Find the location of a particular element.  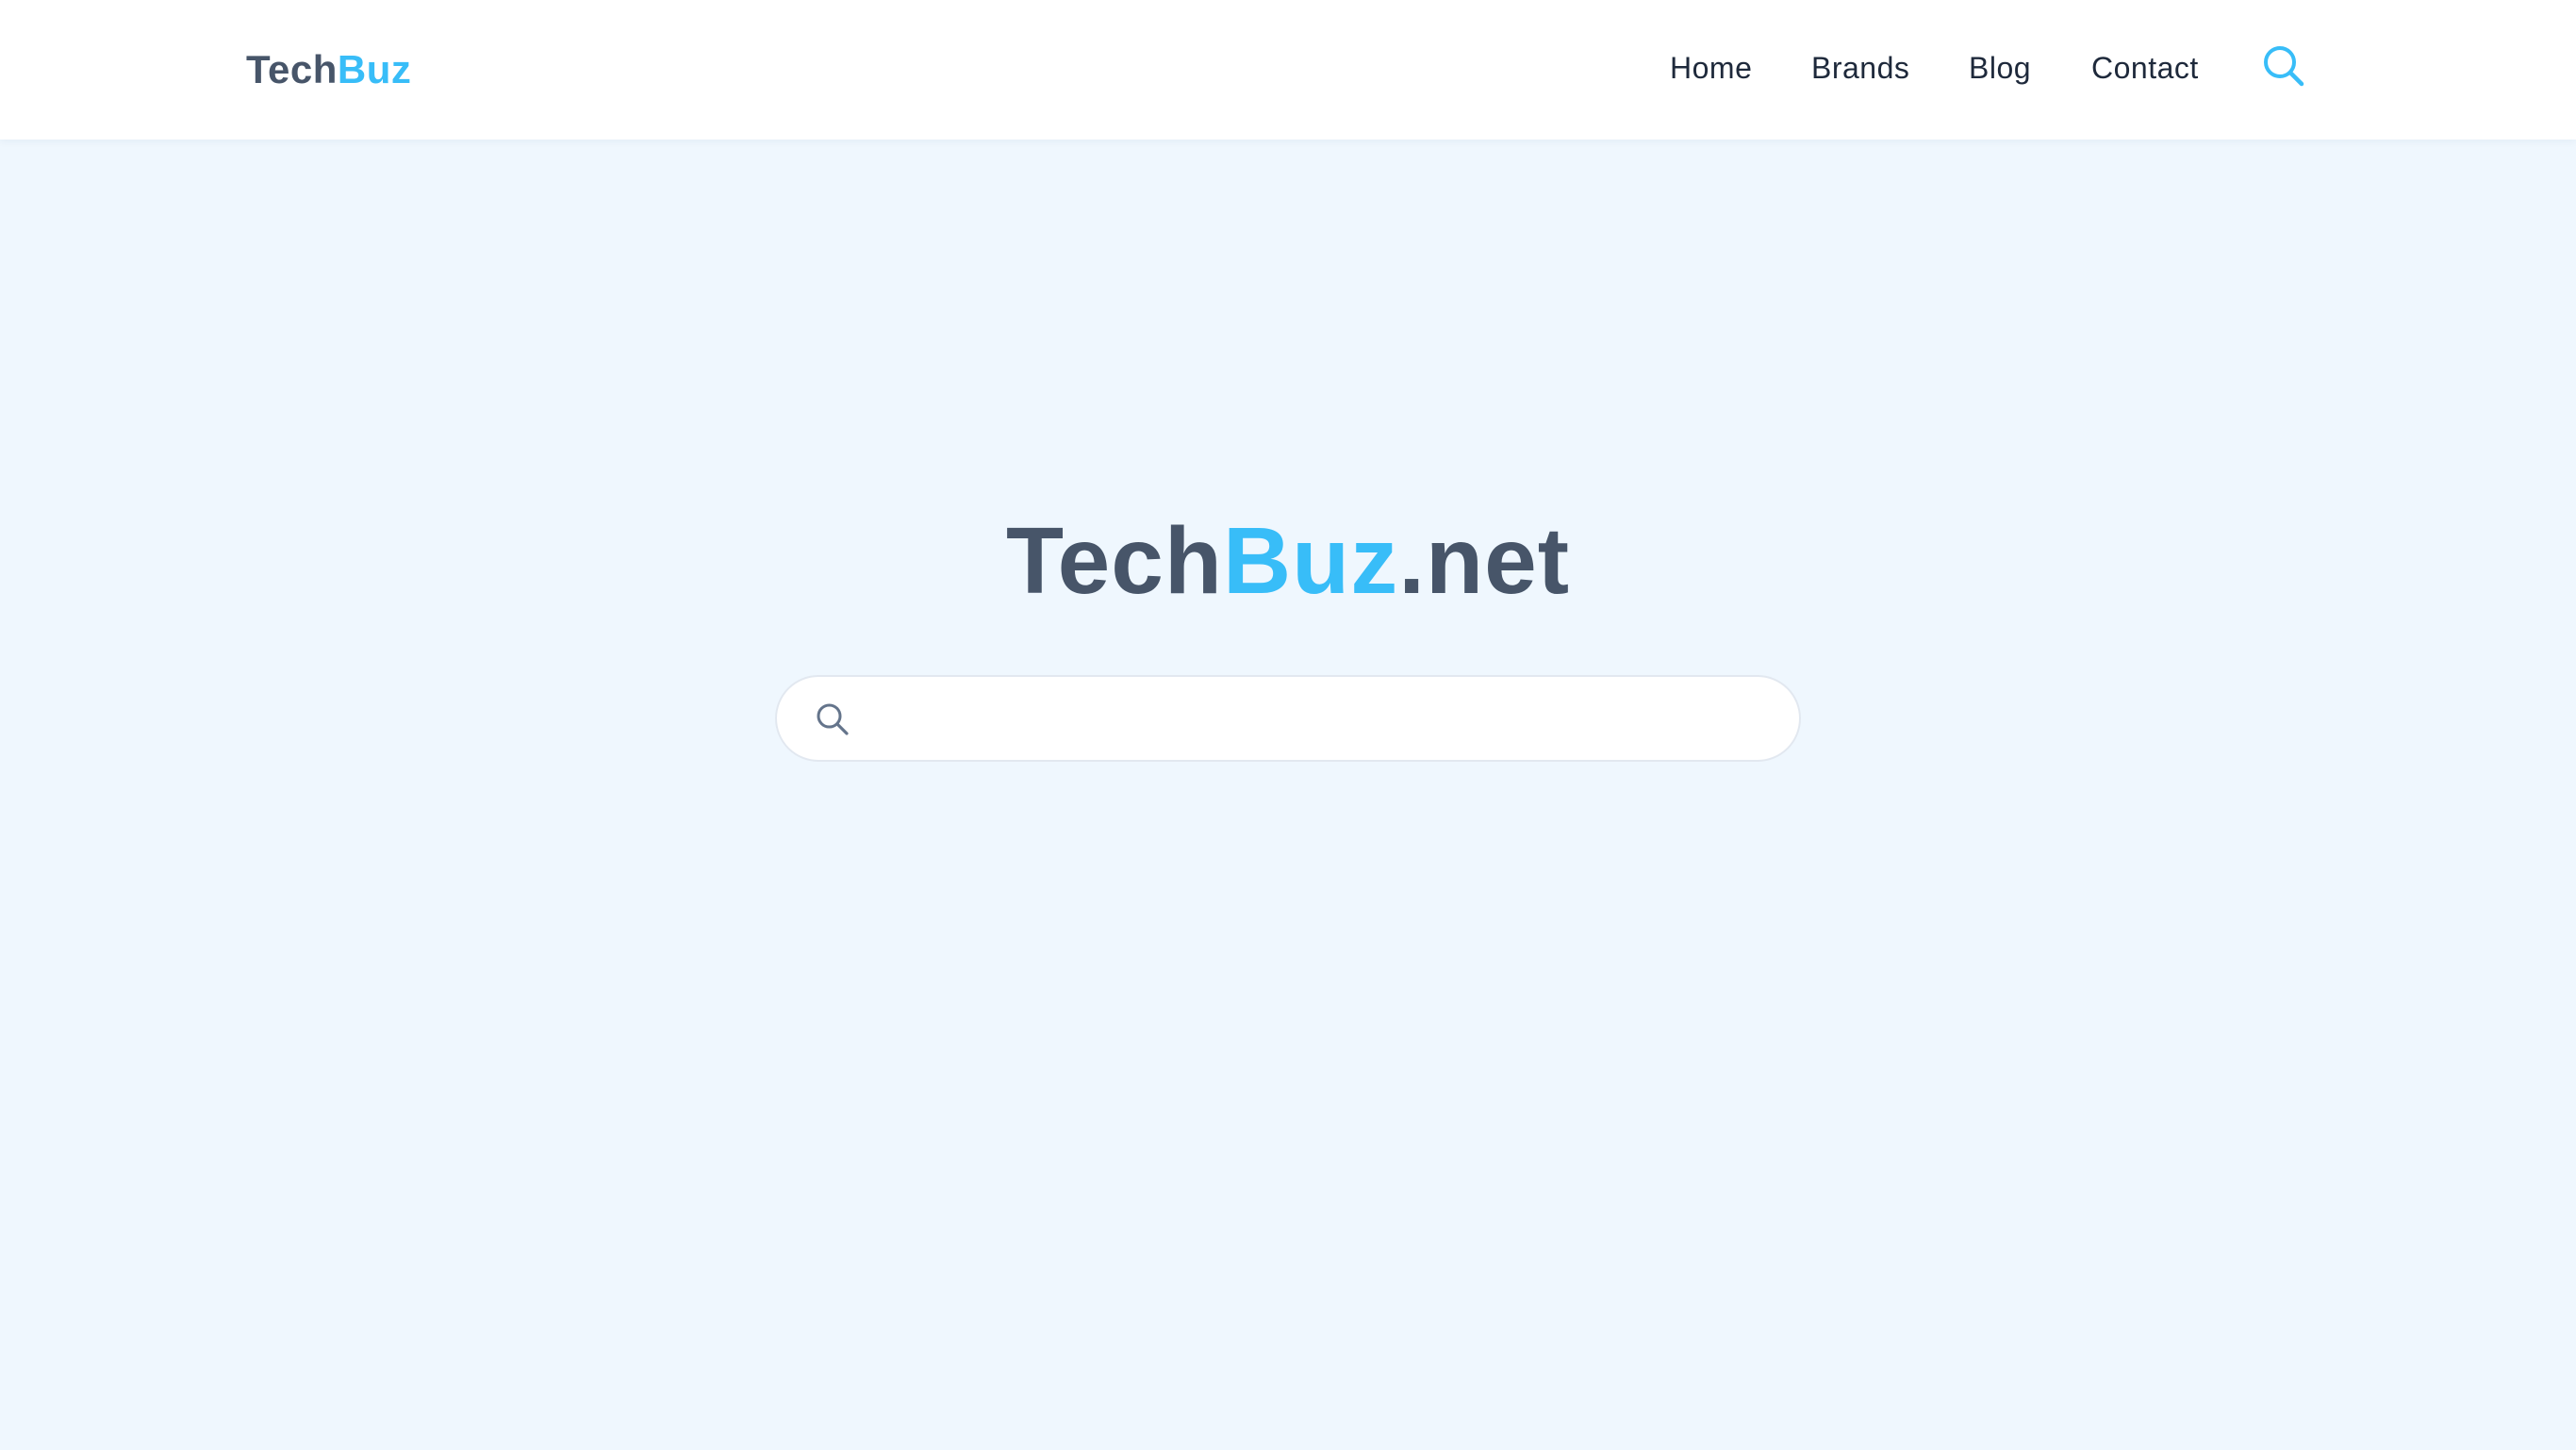

hero-search-input is located at coordinates (1321, 719).